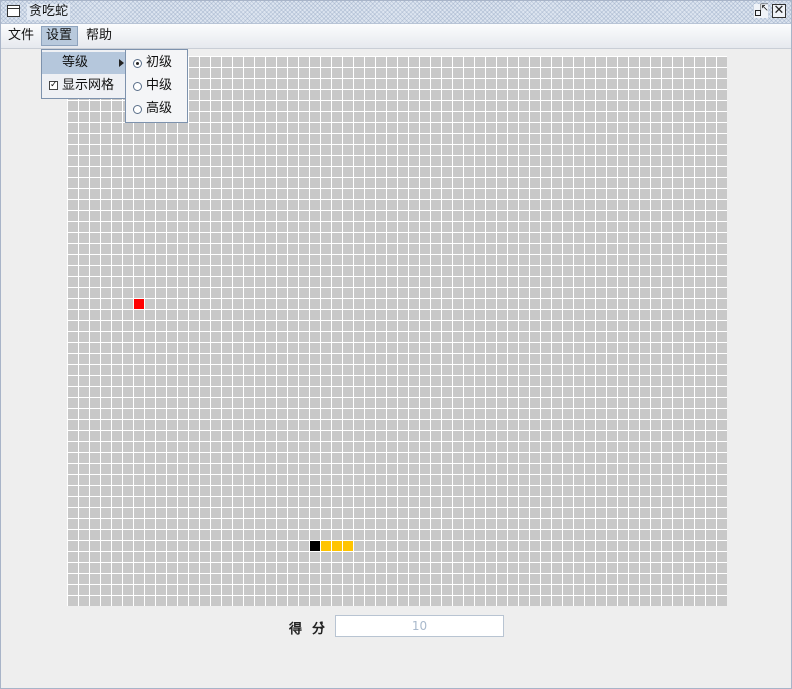  Describe the element at coordinates (137, 63) in the screenshot. I see `radio-selected-icon` at that location.